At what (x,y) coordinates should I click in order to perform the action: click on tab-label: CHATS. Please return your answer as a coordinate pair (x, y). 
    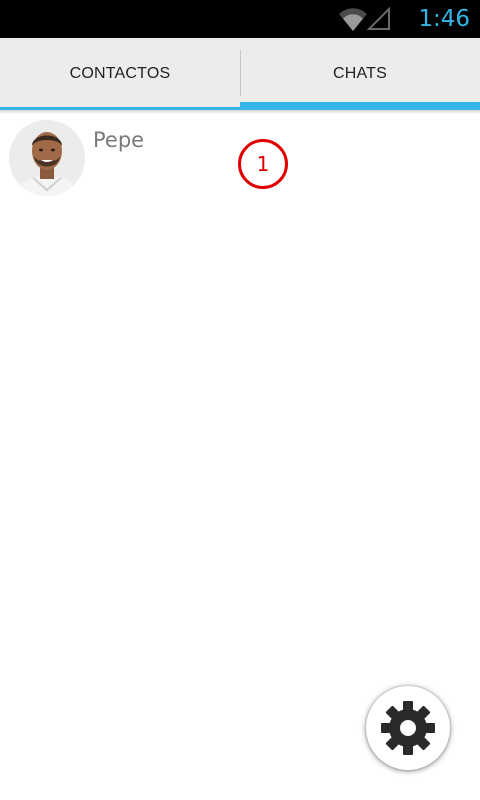
    Looking at the image, I should click on (360, 73).